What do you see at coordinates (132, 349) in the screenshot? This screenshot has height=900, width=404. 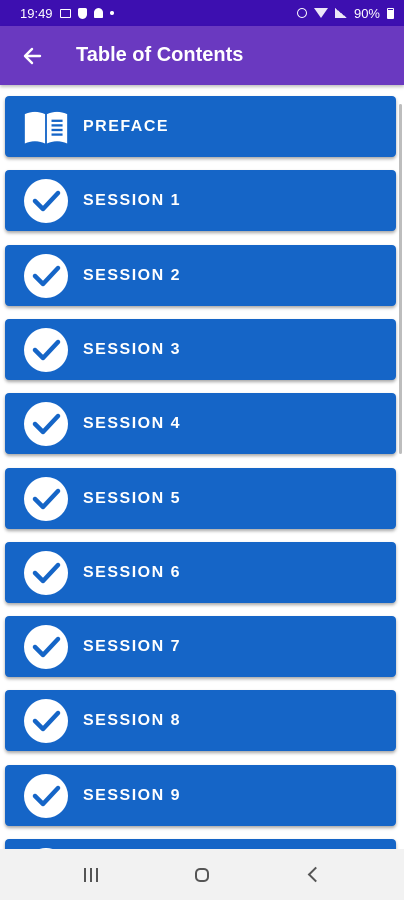 I see `toc-item-label: SESSION 3` at bounding box center [132, 349].